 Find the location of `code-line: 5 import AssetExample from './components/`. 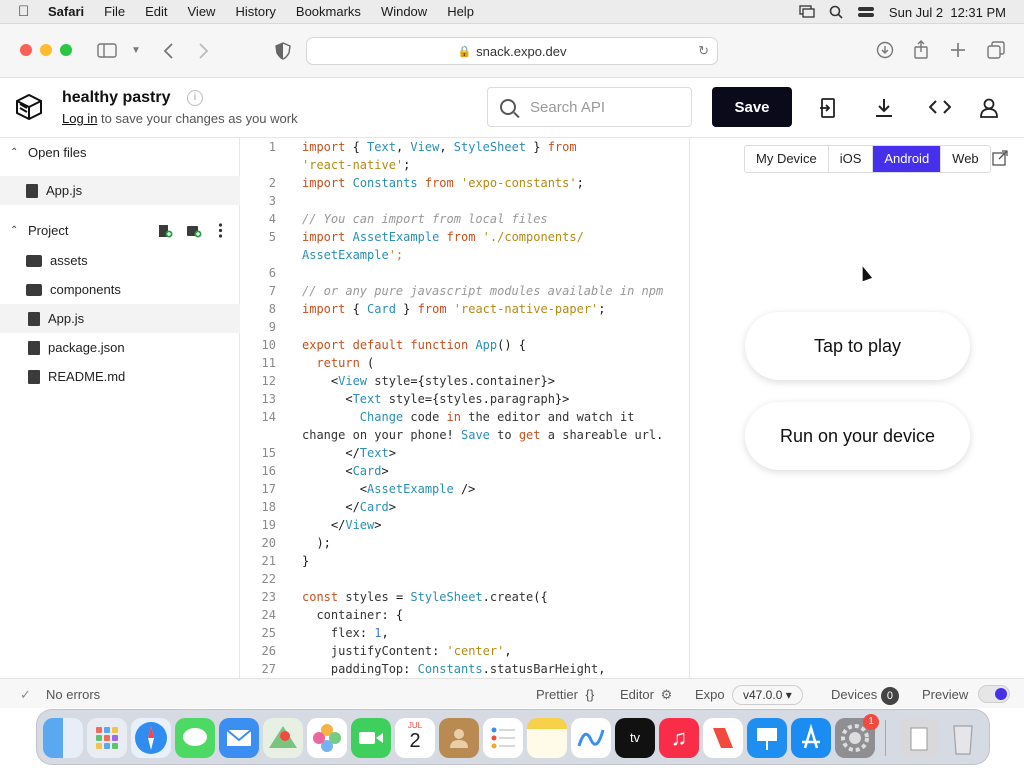

code-line: 5 import AssetExample from './components/ is located at coordinates (464, 237).